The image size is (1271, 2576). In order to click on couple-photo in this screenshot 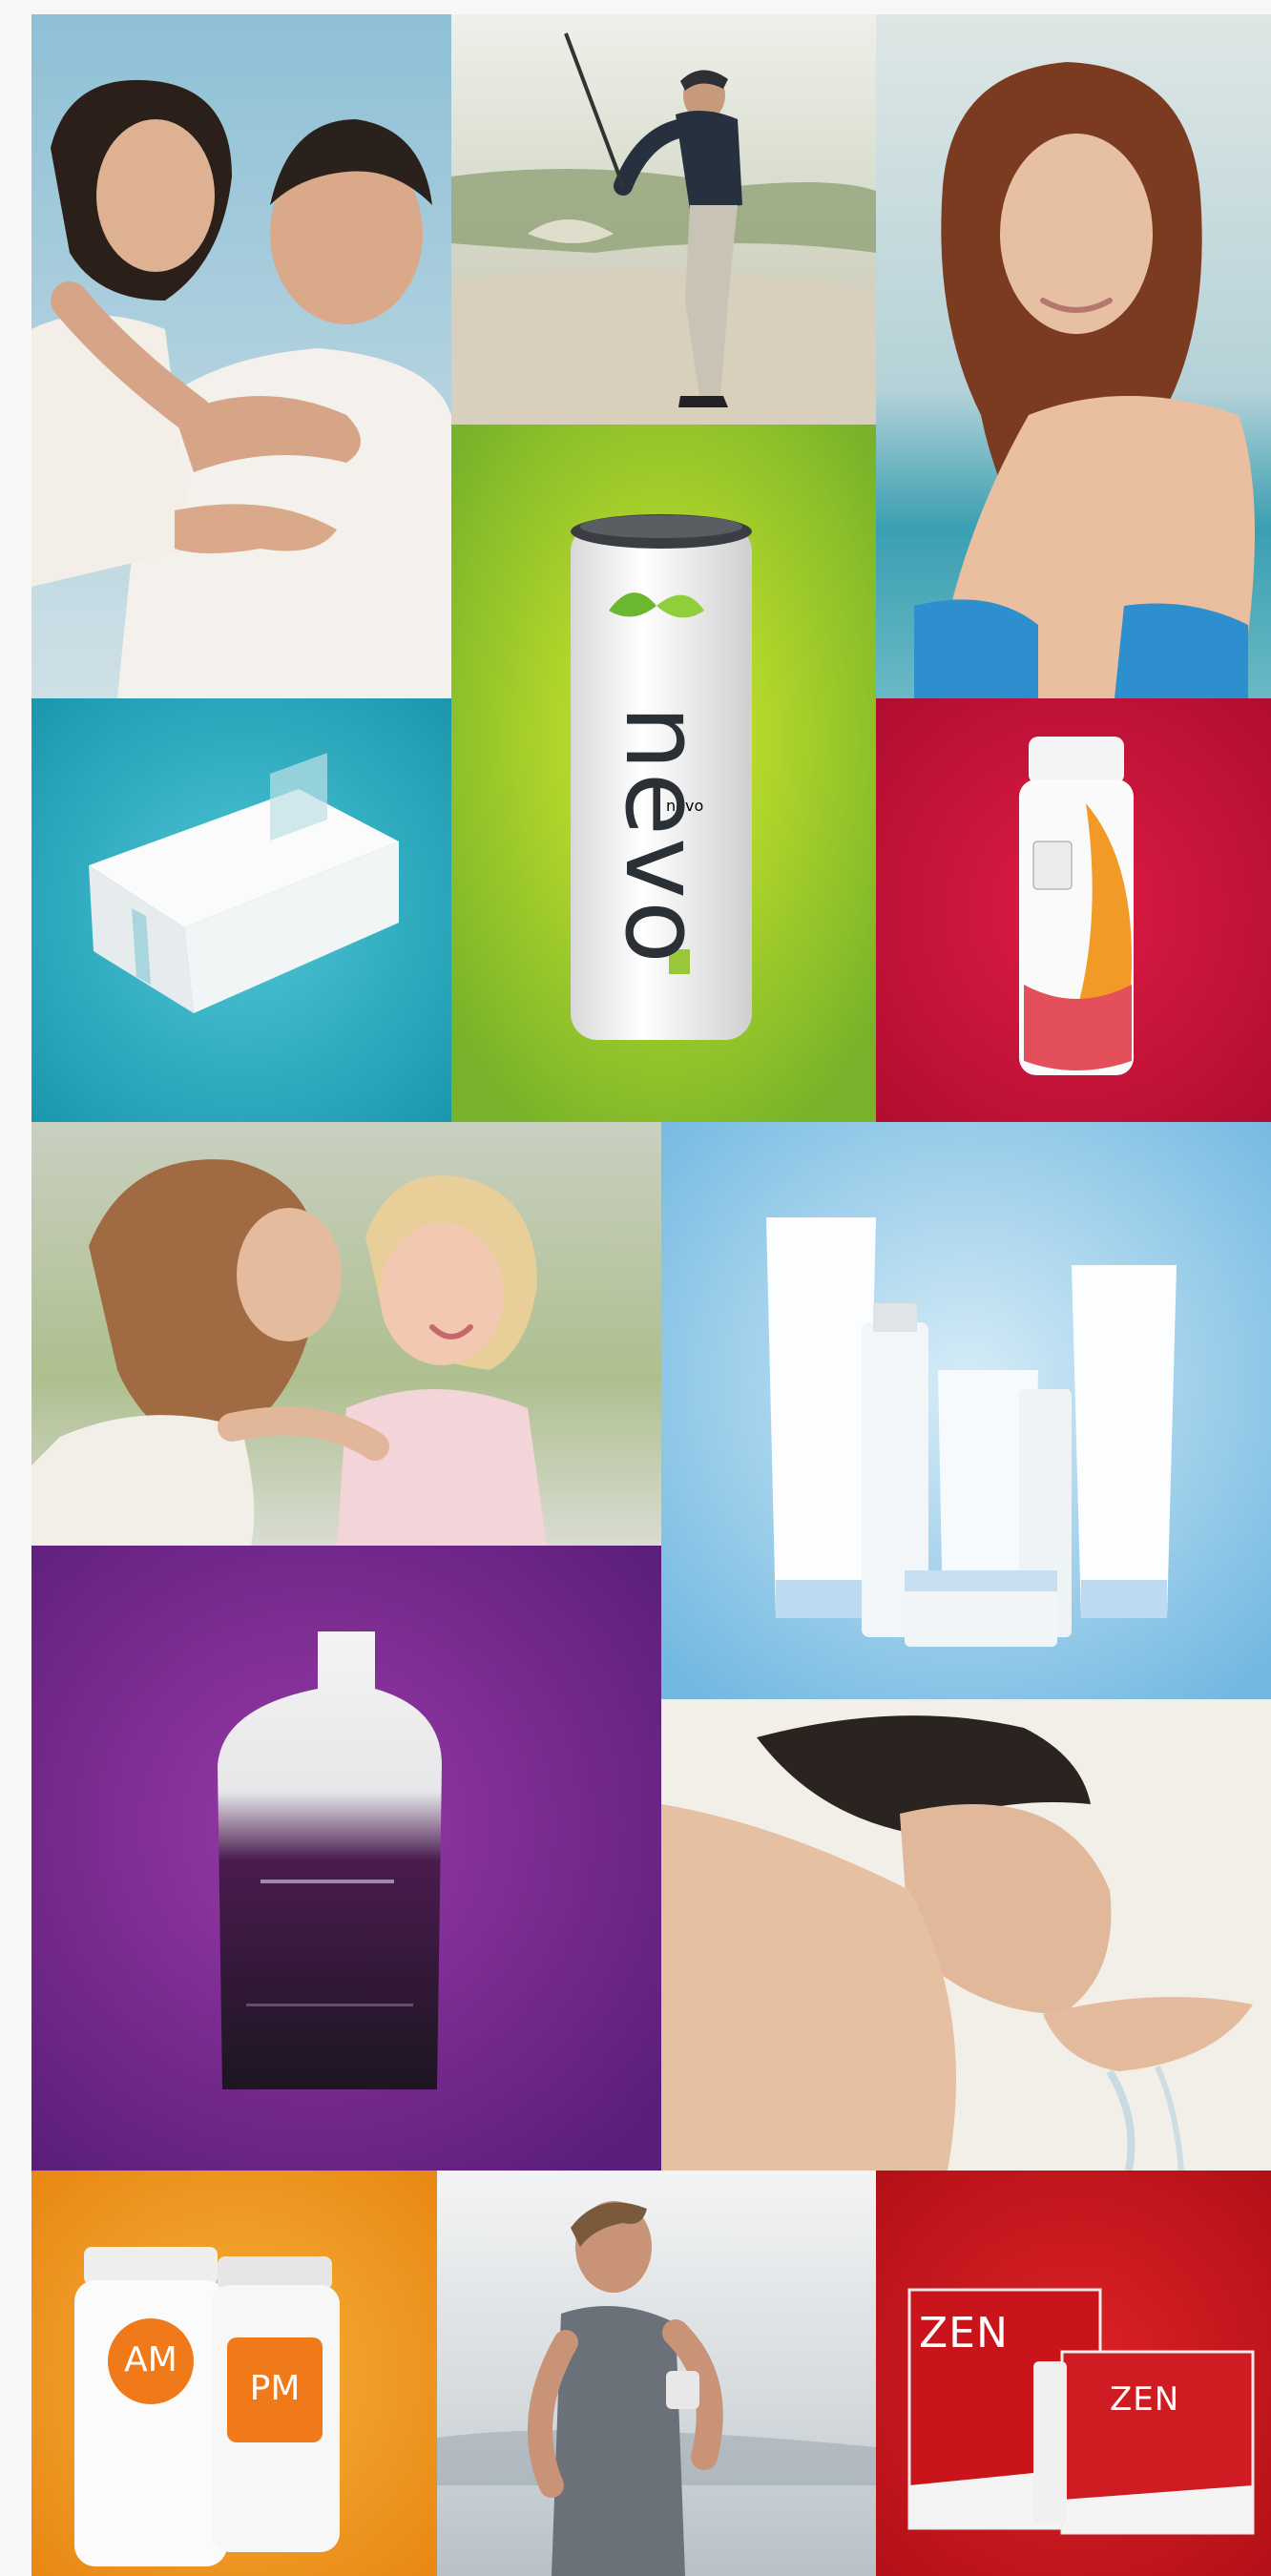, I will do `click(241, 356)`.